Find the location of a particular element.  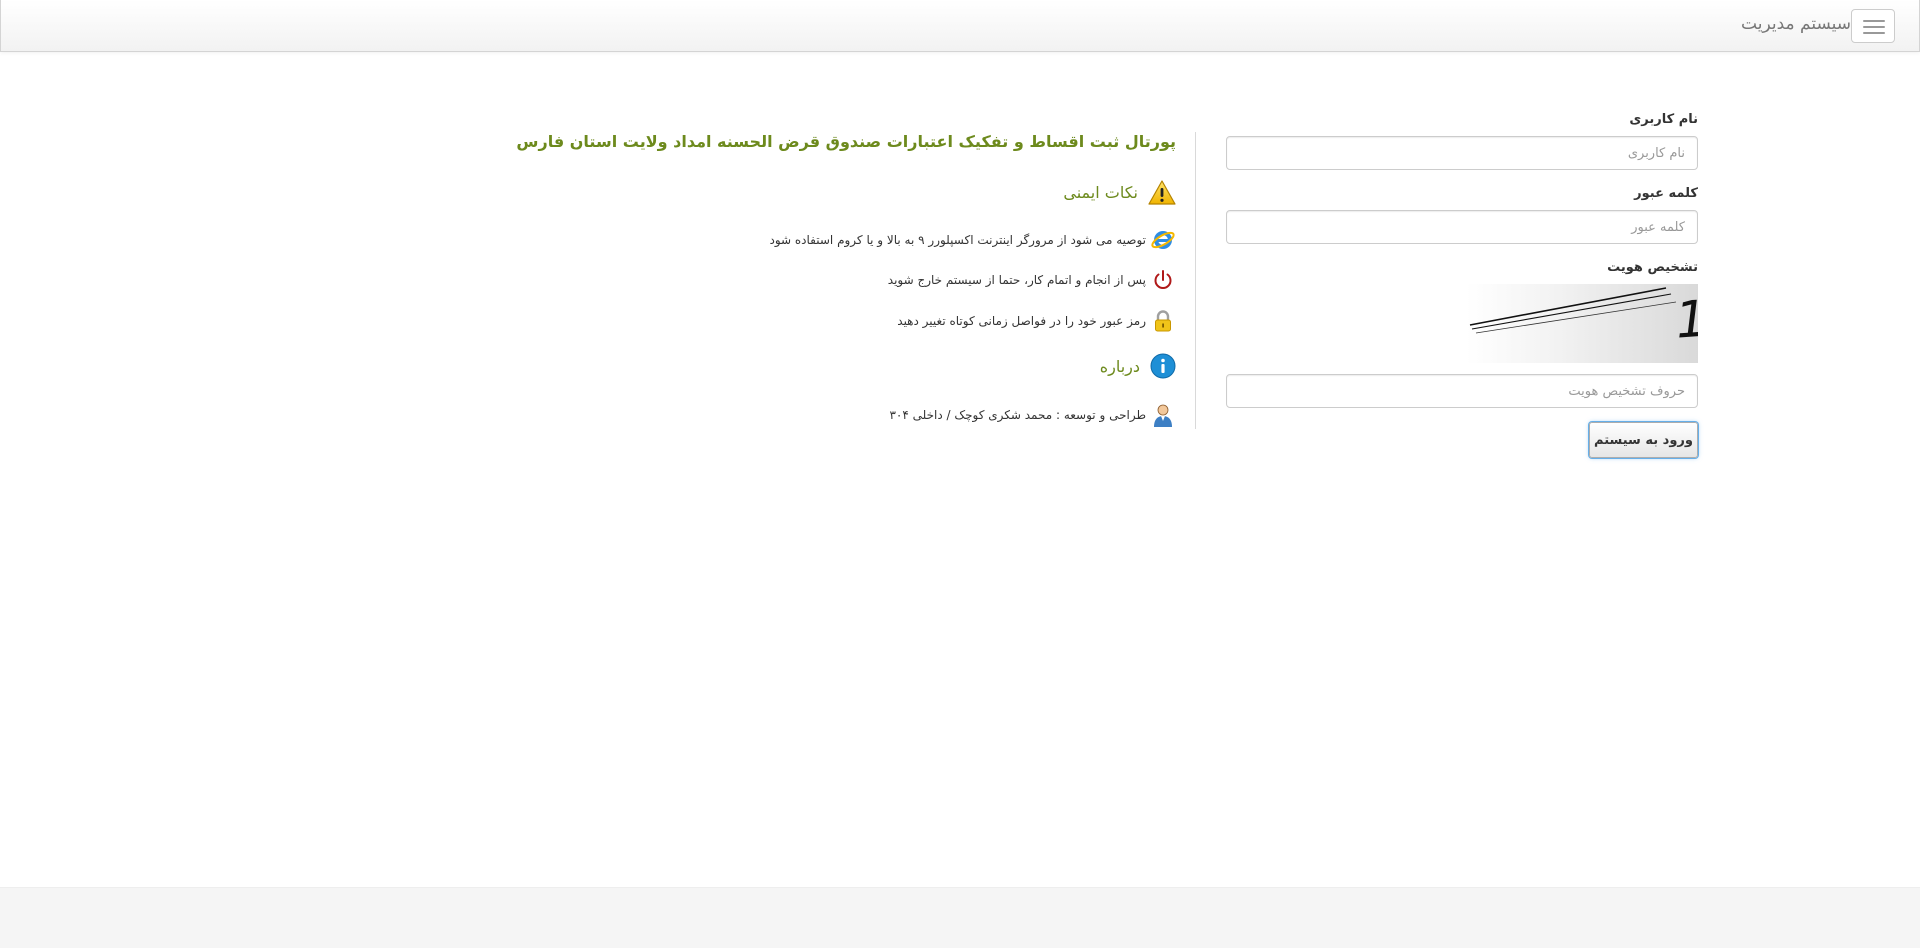

password-label: کلمه عبور is located at coordinates (1666, 193).